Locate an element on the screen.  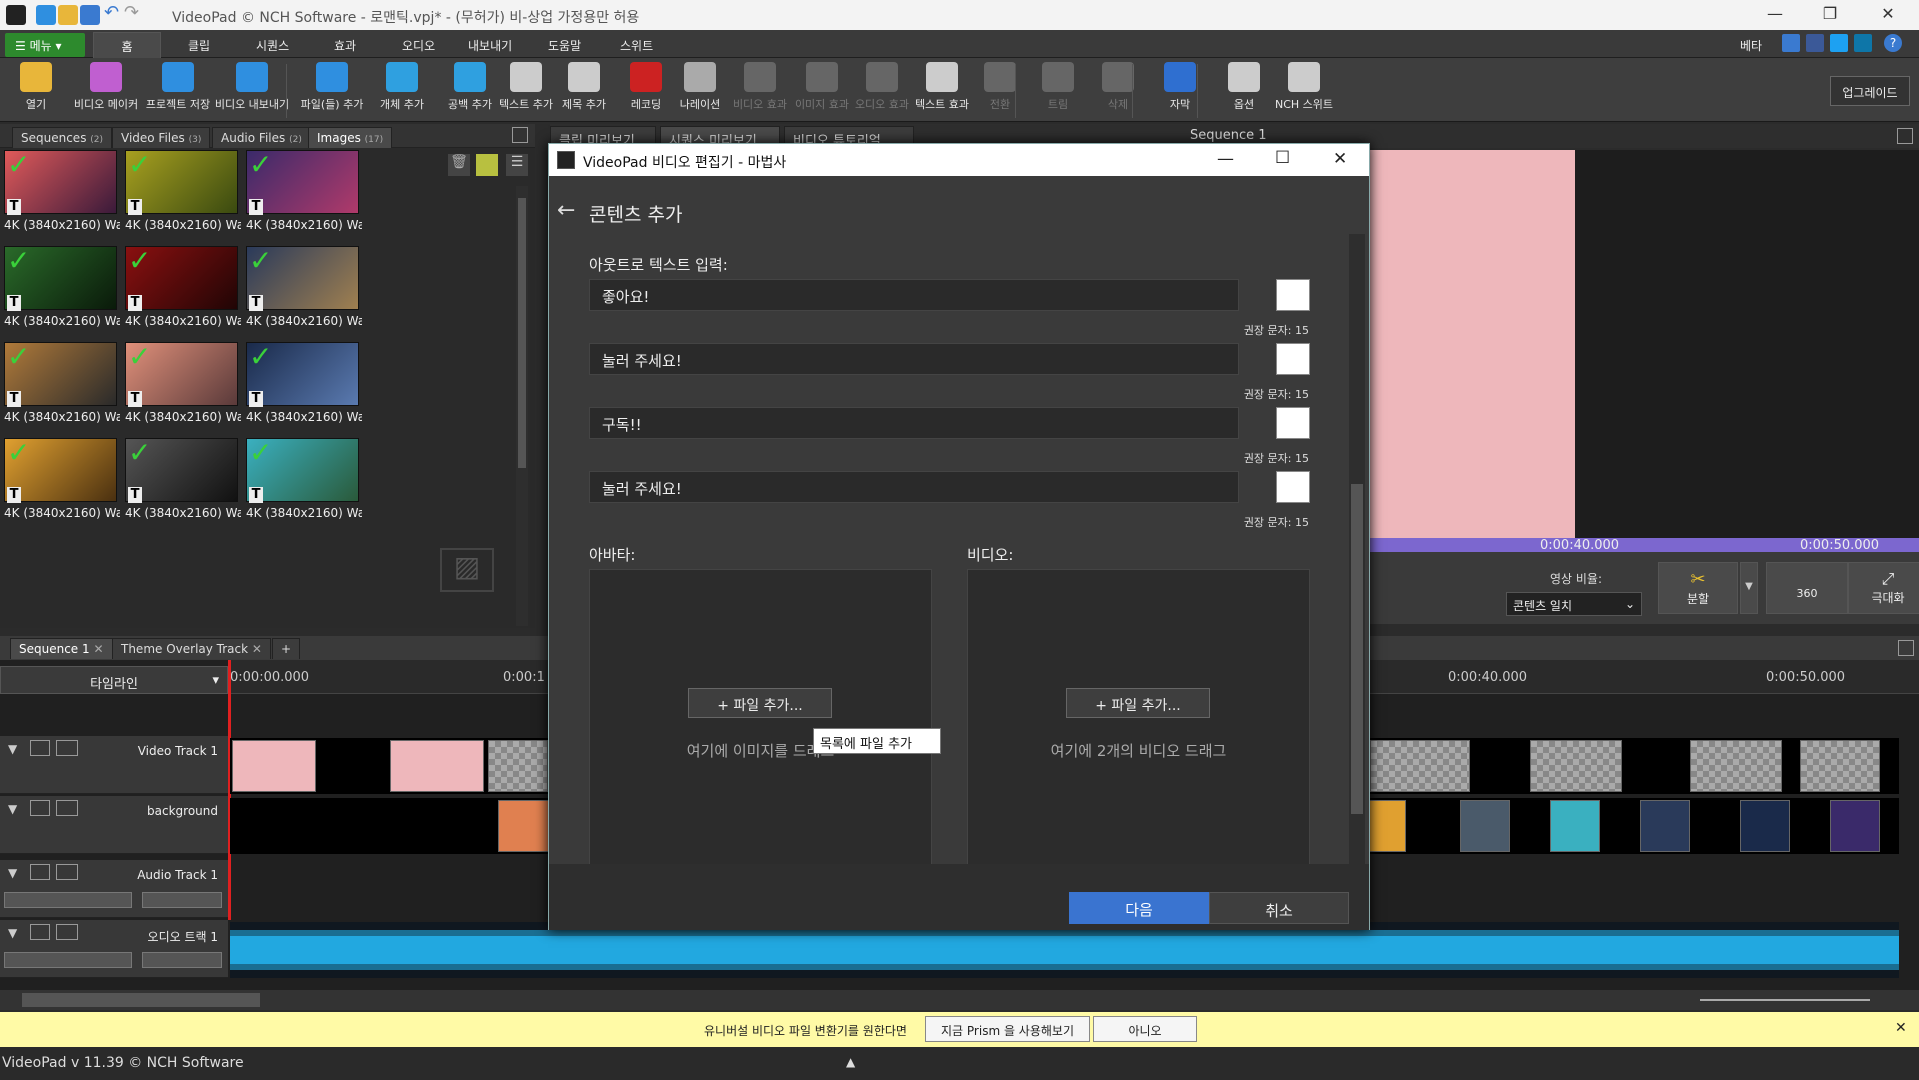
save-button: 프로젝트 저장 is located at coordinates (178, 87).